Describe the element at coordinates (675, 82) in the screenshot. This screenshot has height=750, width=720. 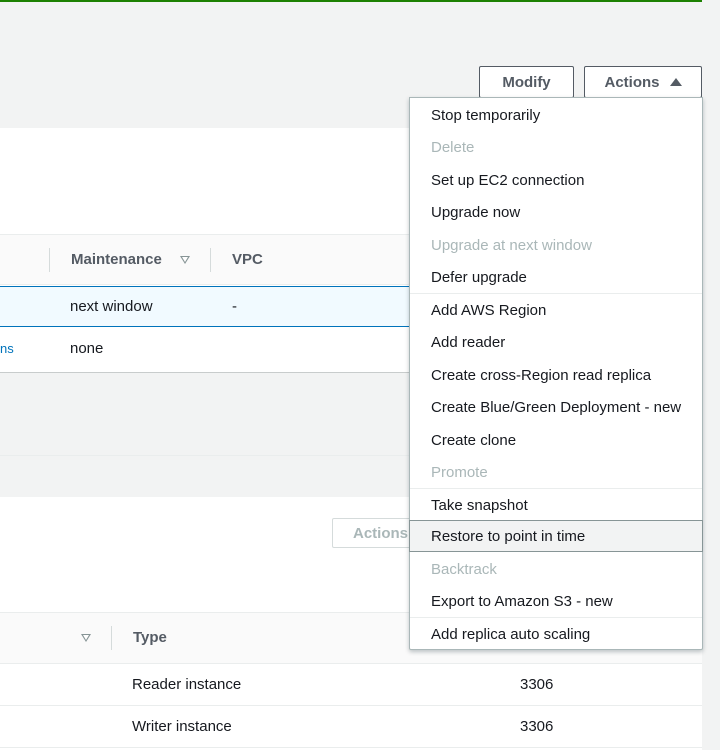
I see `caret-up-icon` at that location.